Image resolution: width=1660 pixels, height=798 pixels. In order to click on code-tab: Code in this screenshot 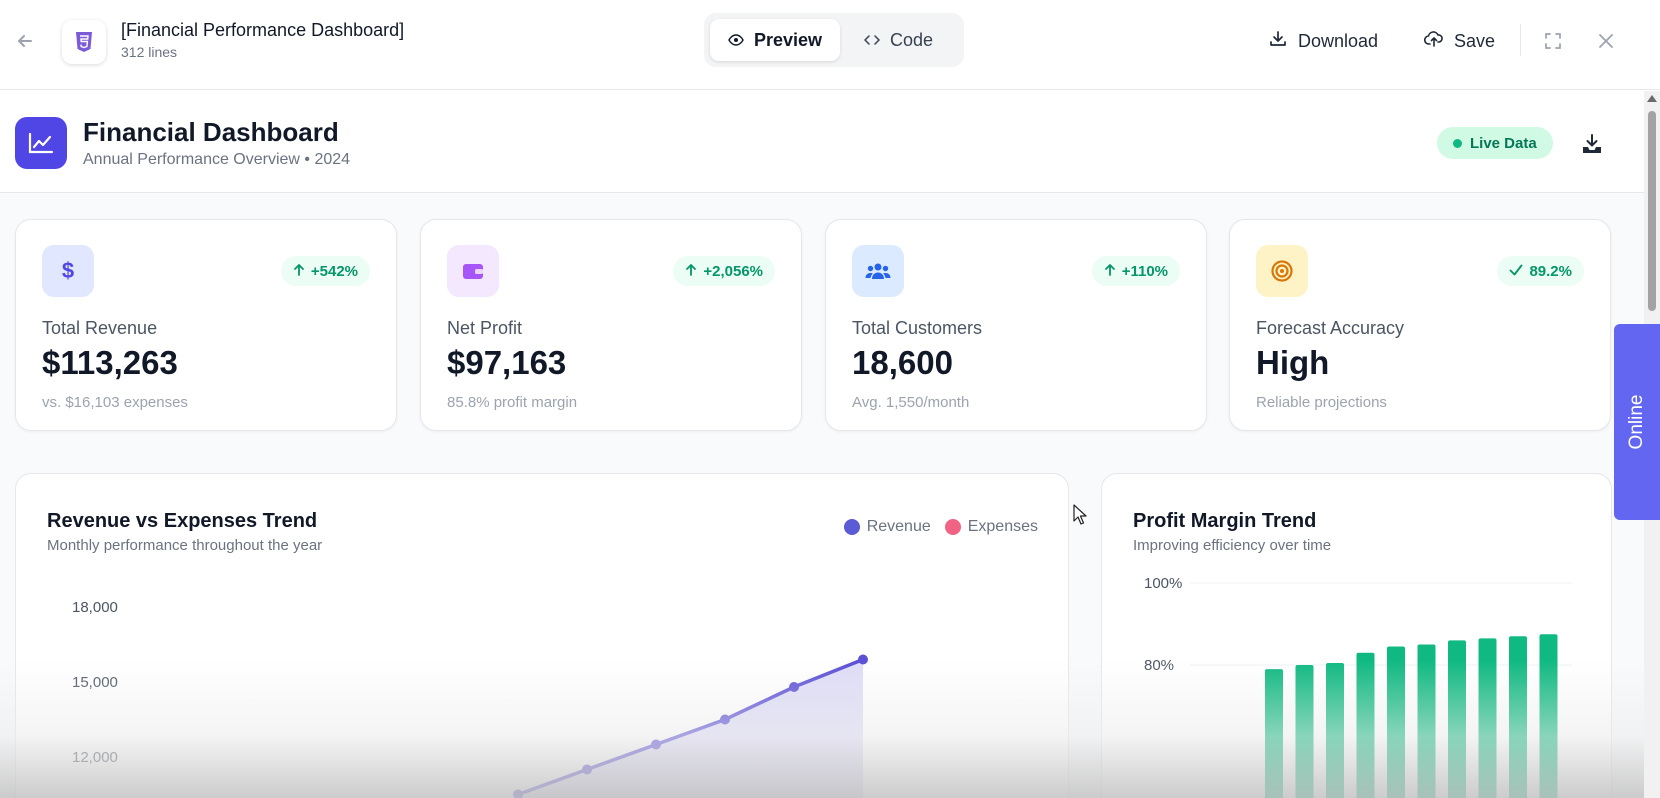, I will do `click(898, 40)`.